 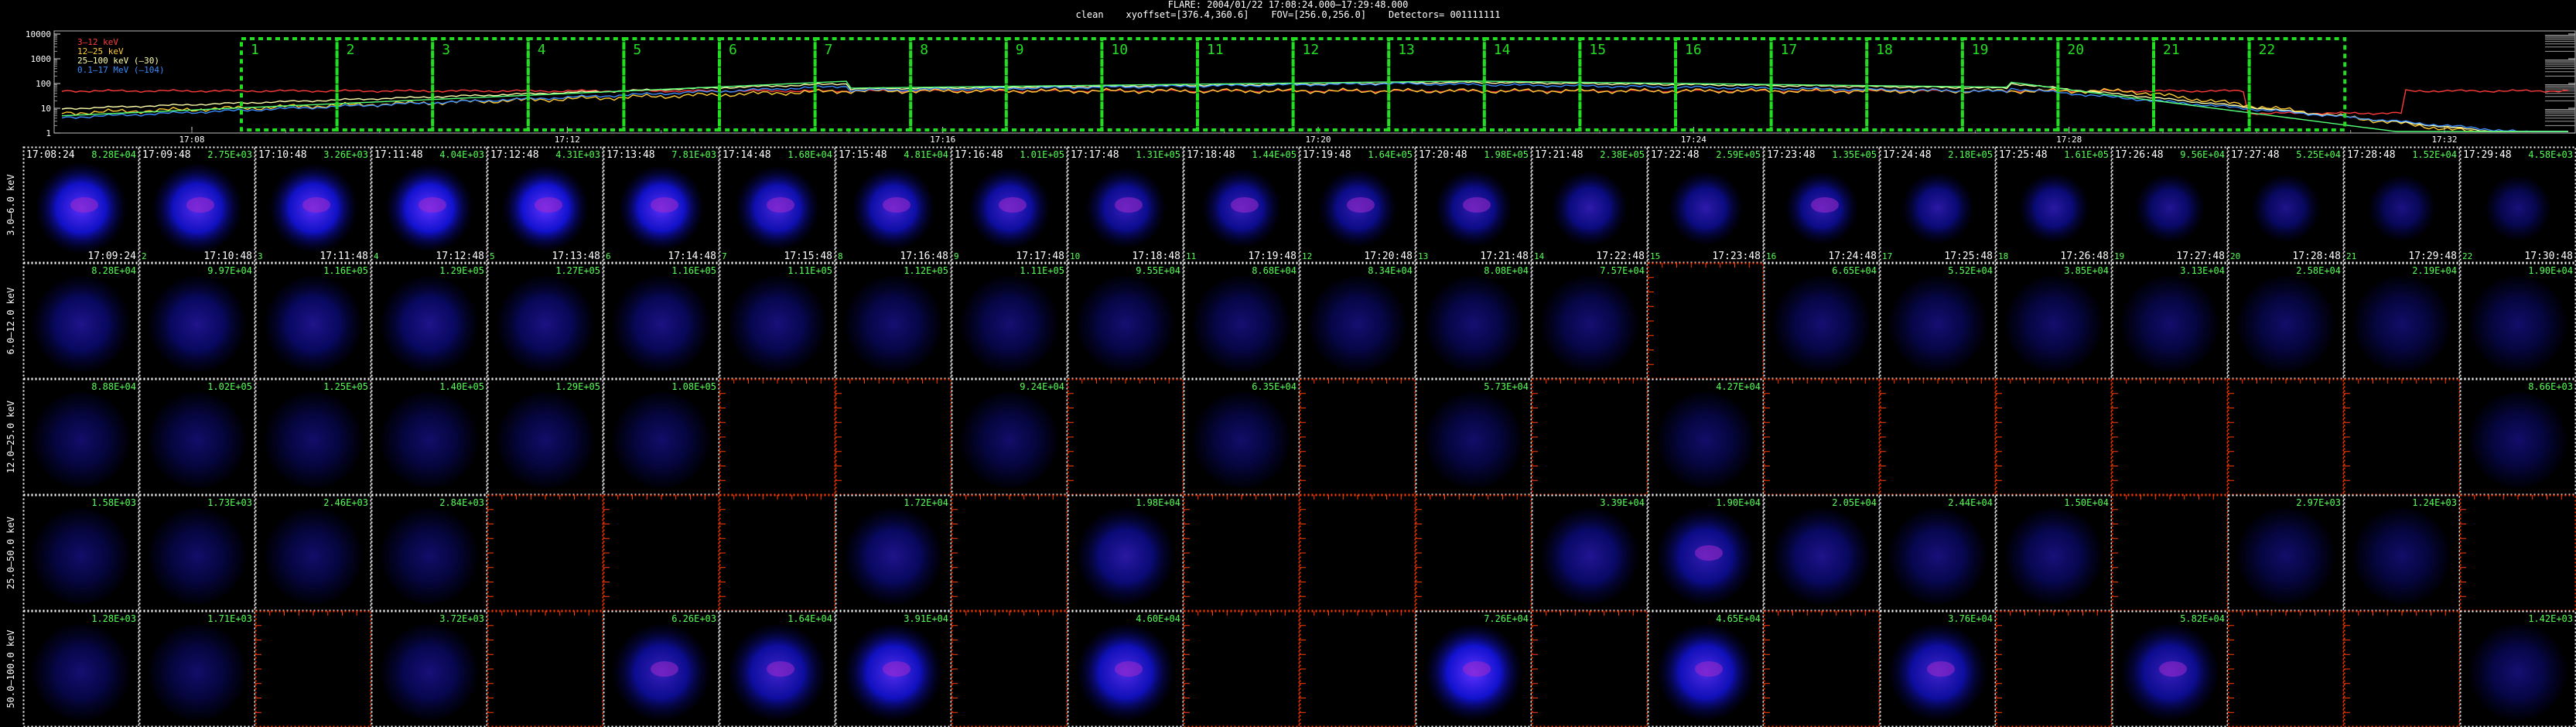 What do you see at coordinates (924, 256) in the screenshot?
I see `panel-end-time: 17:16:48` at bounding box center [924, 256].